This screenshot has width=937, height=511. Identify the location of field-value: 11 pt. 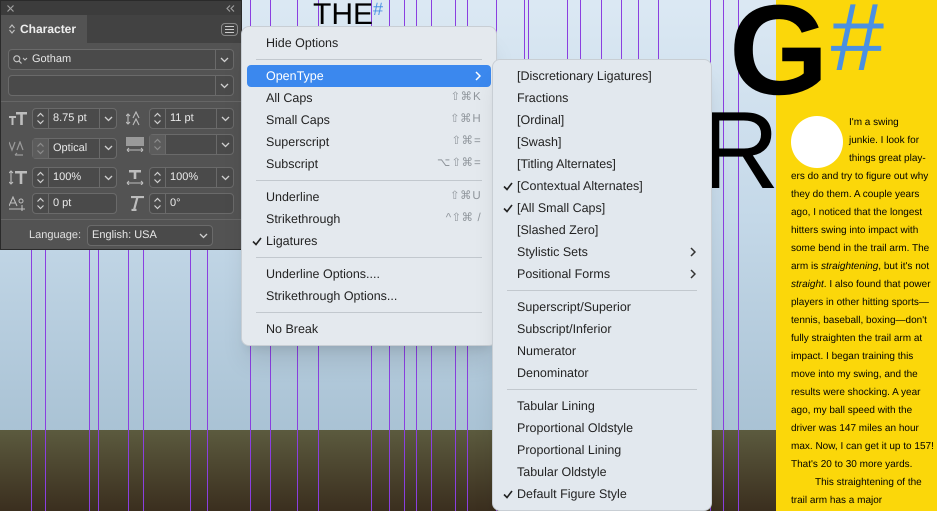
(182, 118).